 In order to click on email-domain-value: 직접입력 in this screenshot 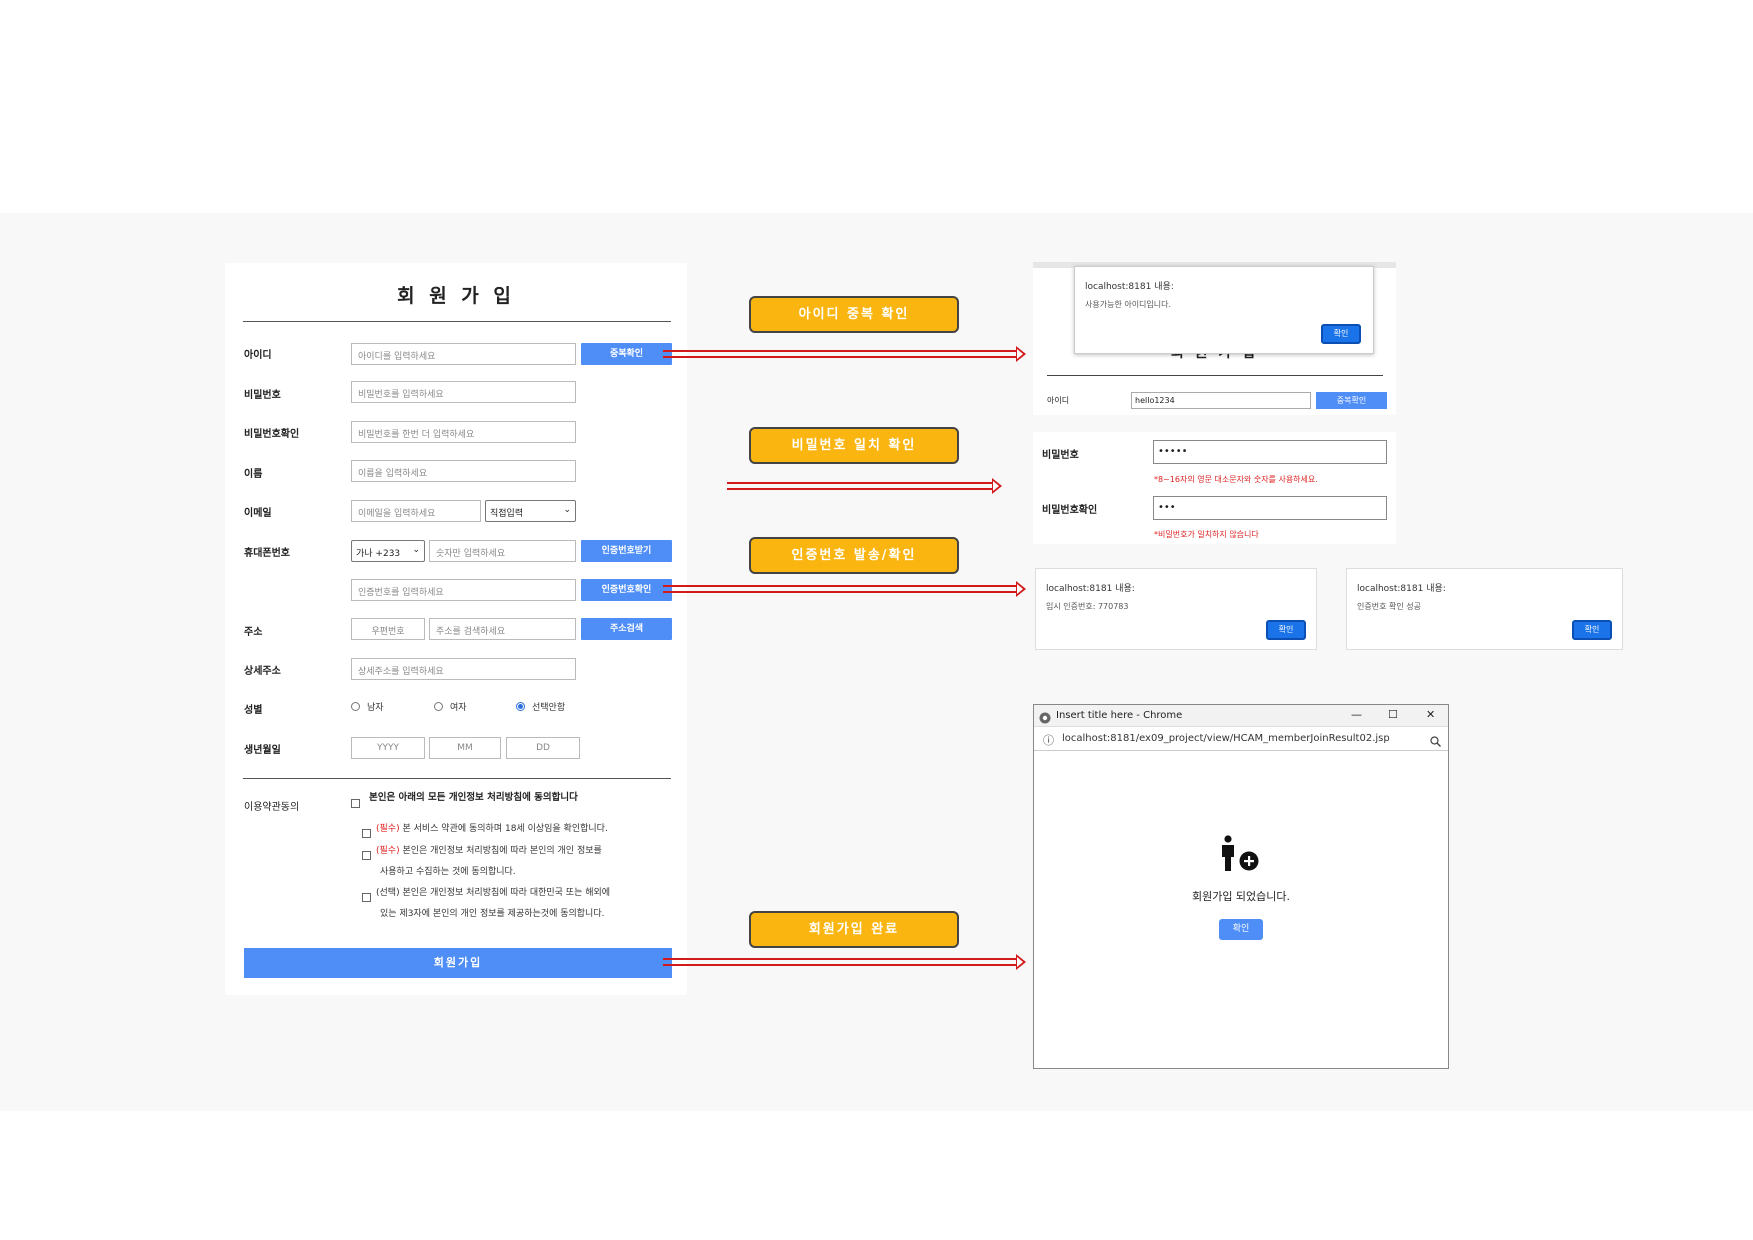, I will do `click(507, 514)`.